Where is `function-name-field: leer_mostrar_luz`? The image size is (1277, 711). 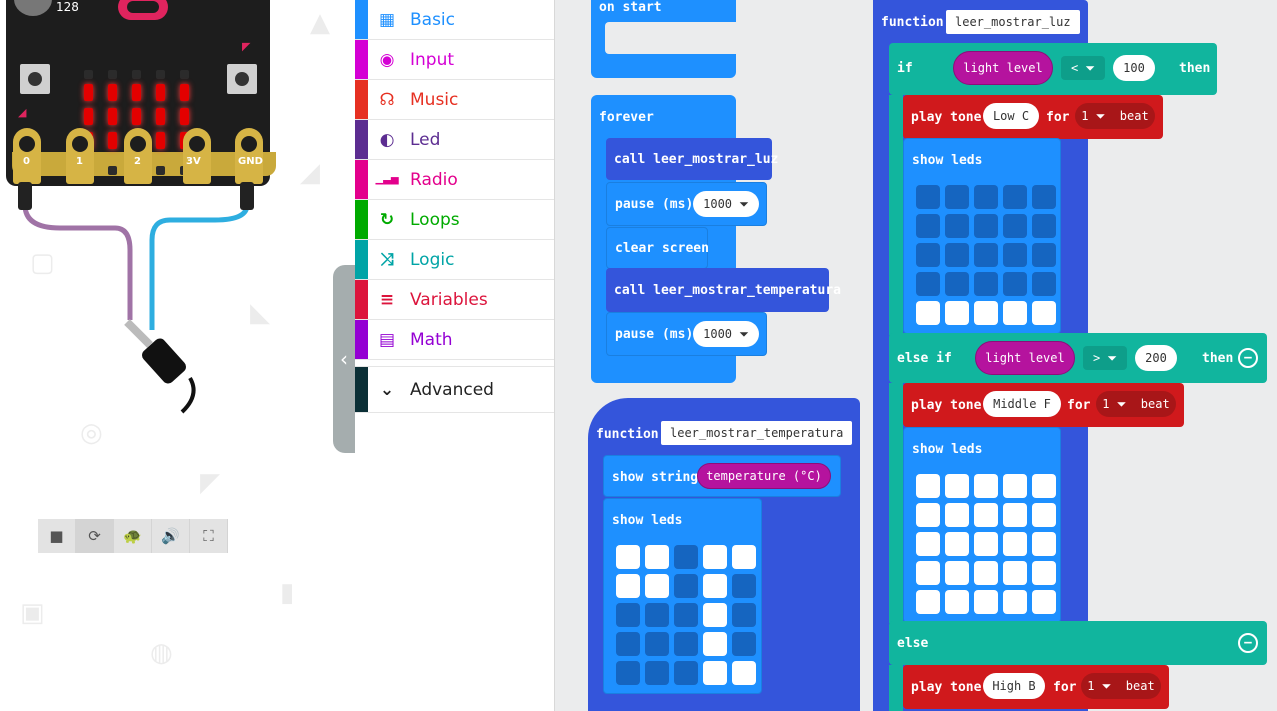
function-name-field: leer_mostrar_luz is located at coordinates (1013, 22).